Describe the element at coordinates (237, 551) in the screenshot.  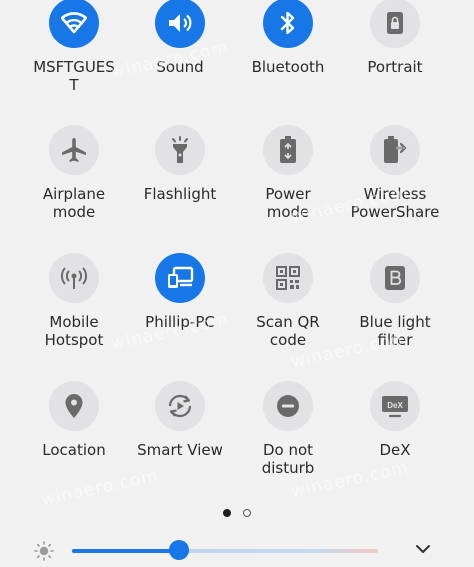
I see `brightness-bar` at that location.